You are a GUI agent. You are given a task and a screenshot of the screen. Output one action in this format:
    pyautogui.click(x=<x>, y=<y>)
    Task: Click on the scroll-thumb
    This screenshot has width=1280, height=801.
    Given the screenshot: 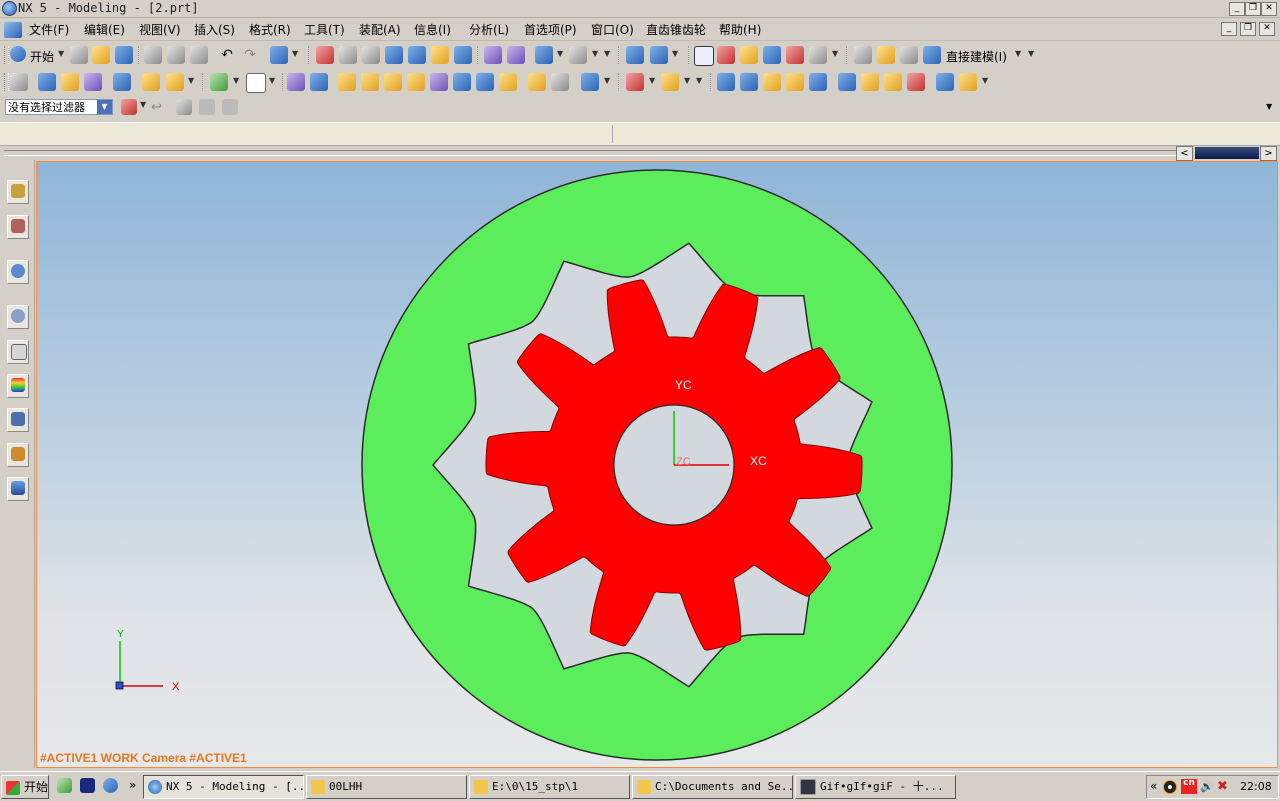 What is the action you would take?
    pyautogui.click(x=1227, y=153)
    